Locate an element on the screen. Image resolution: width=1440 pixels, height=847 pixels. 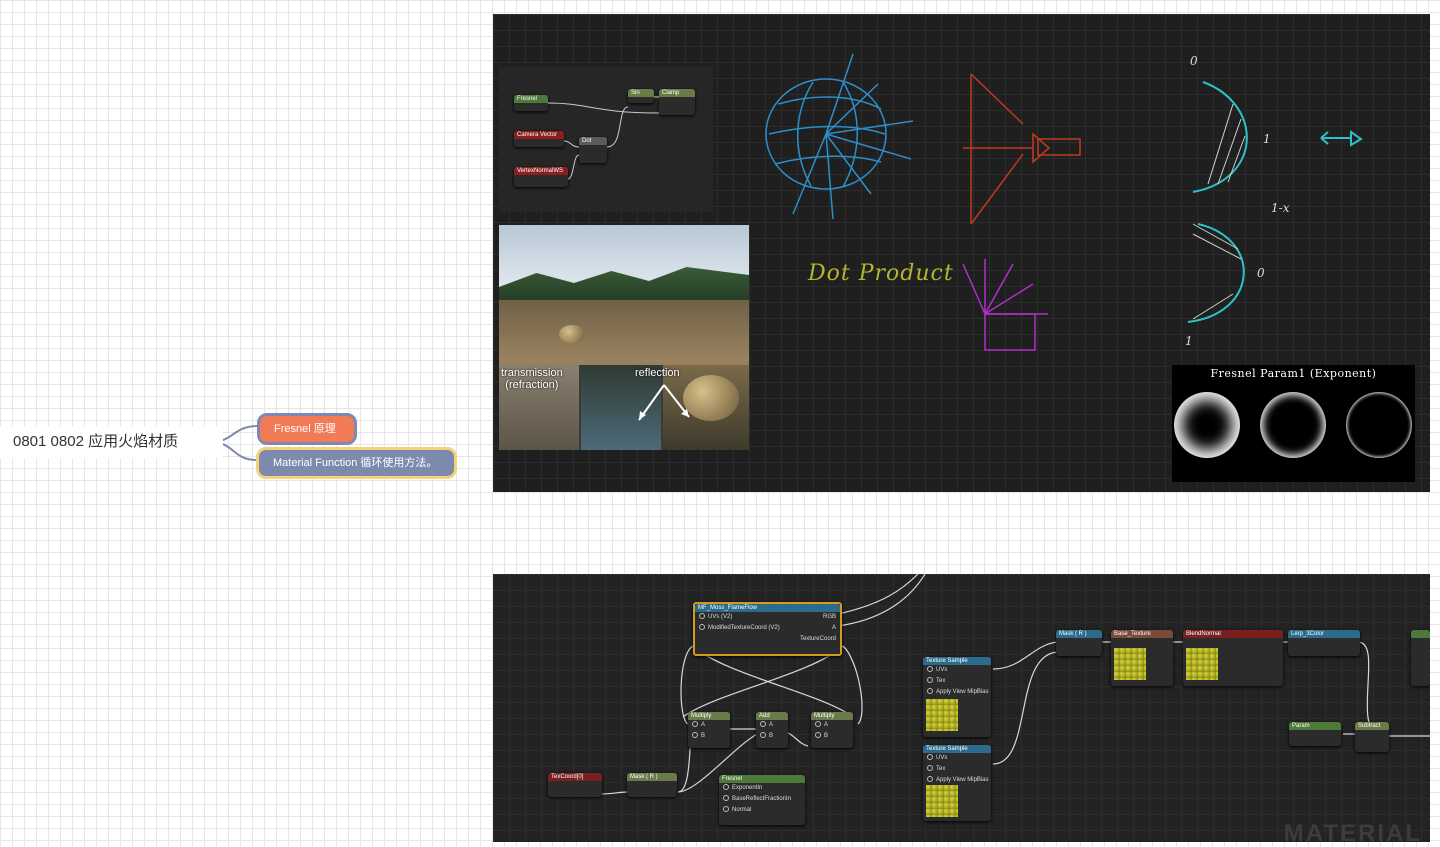
node-add: Add A B is located at coordinates (772, 730).